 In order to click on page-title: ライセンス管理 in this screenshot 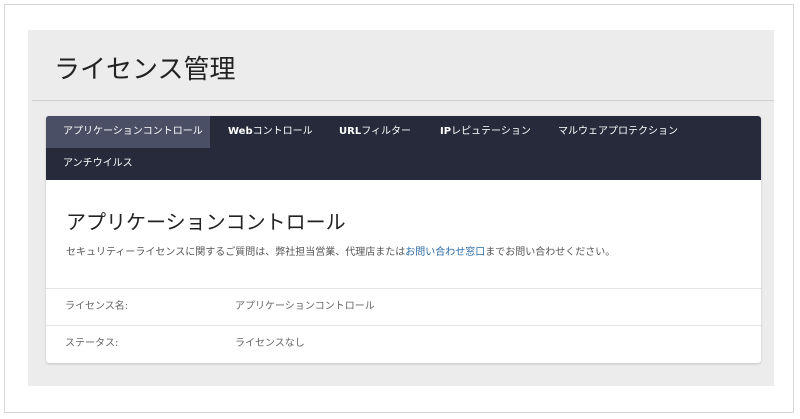, I will do `click(145, 70)`.